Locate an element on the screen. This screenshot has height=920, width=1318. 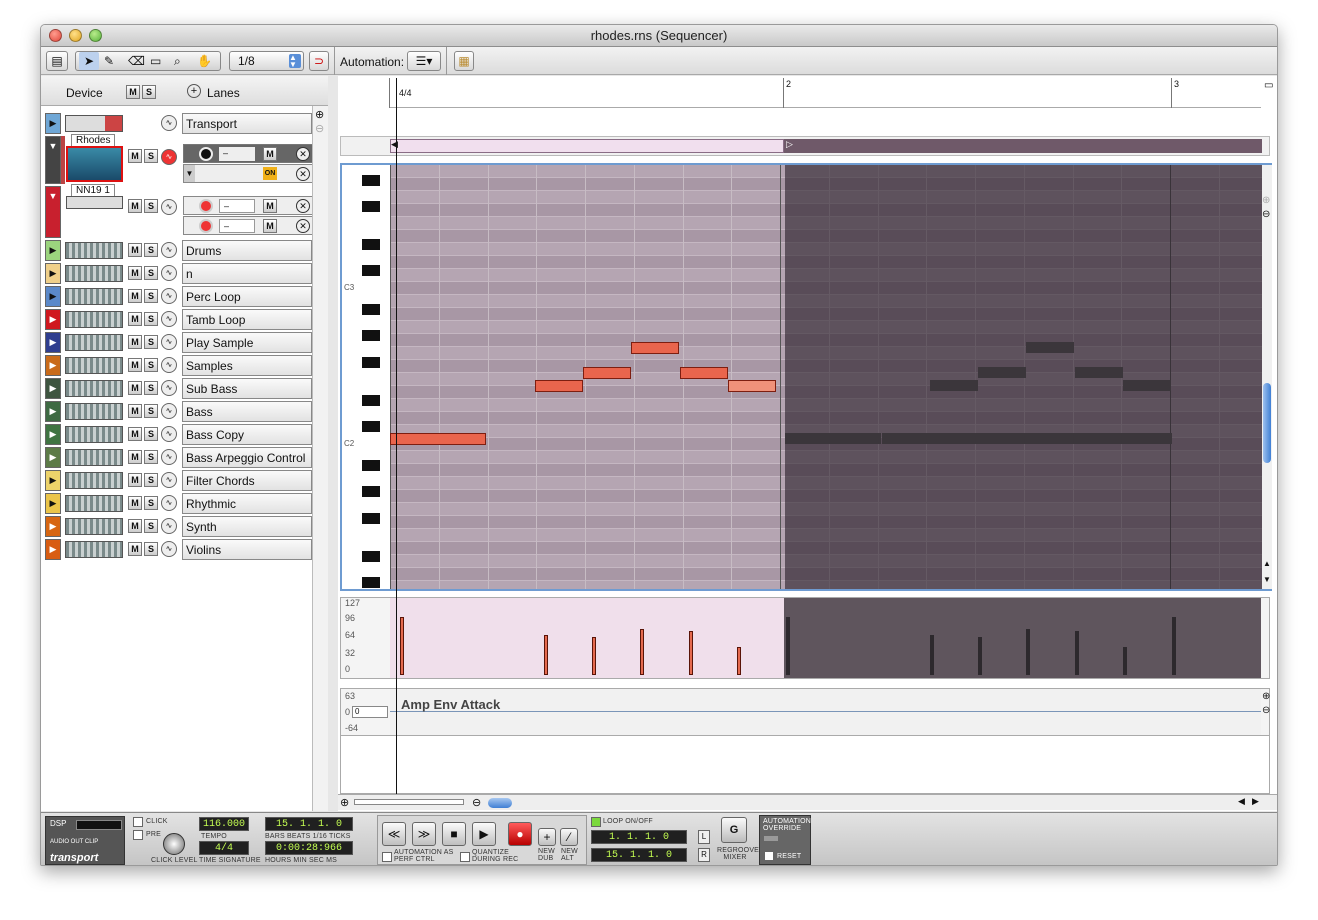
loop-left-marker is located at coordinates (587, 146).